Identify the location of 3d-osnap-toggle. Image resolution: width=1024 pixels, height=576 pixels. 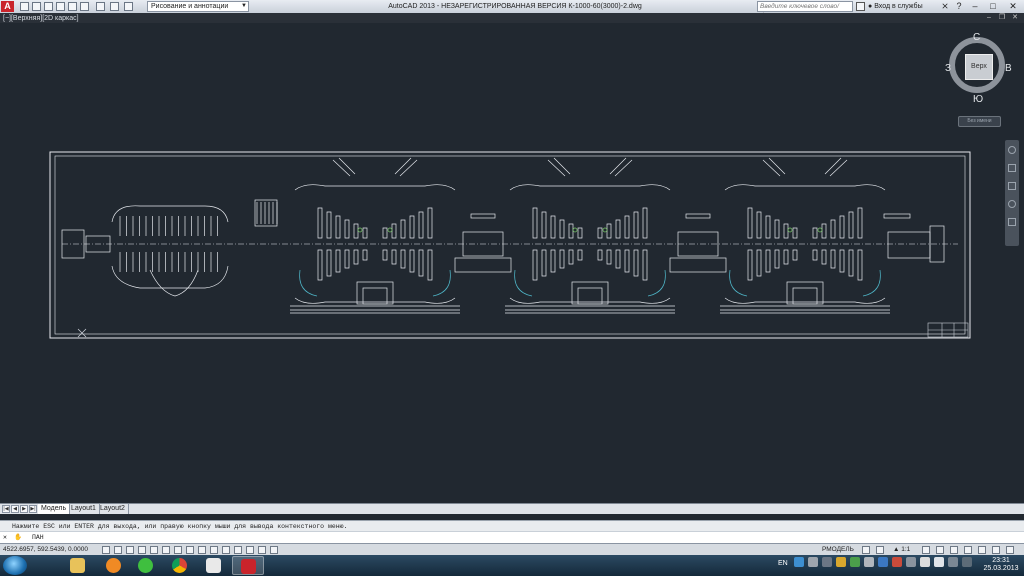
(178, 550).